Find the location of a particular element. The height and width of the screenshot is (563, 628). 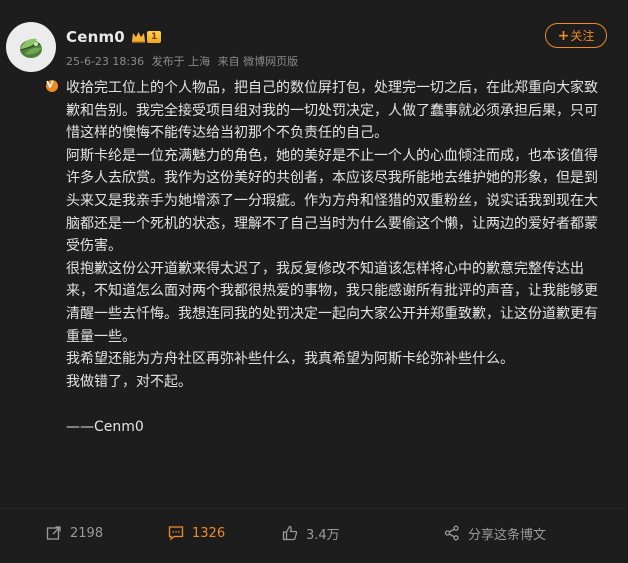

level-badge: 1 is located at coordinates (146, 37).